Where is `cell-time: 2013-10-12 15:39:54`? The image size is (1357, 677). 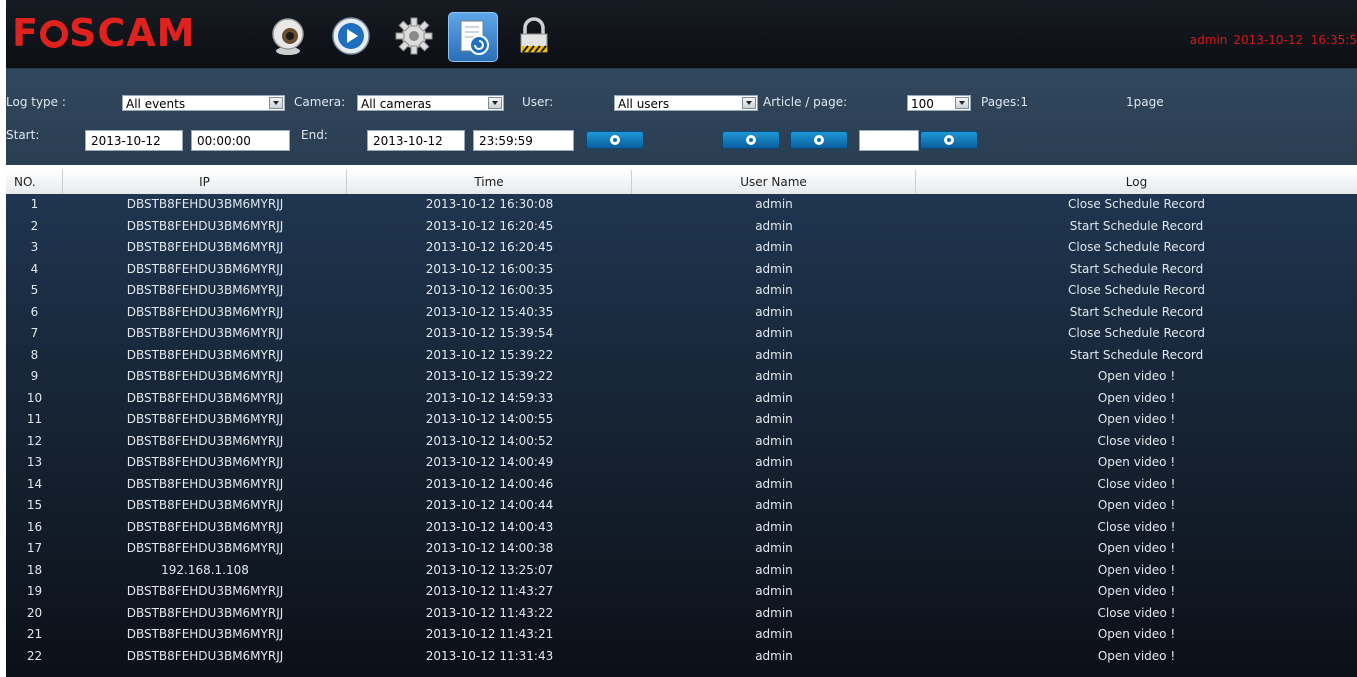
cell-time: 2013-10-12 15:39:54 is located at coordinates (489, 333).